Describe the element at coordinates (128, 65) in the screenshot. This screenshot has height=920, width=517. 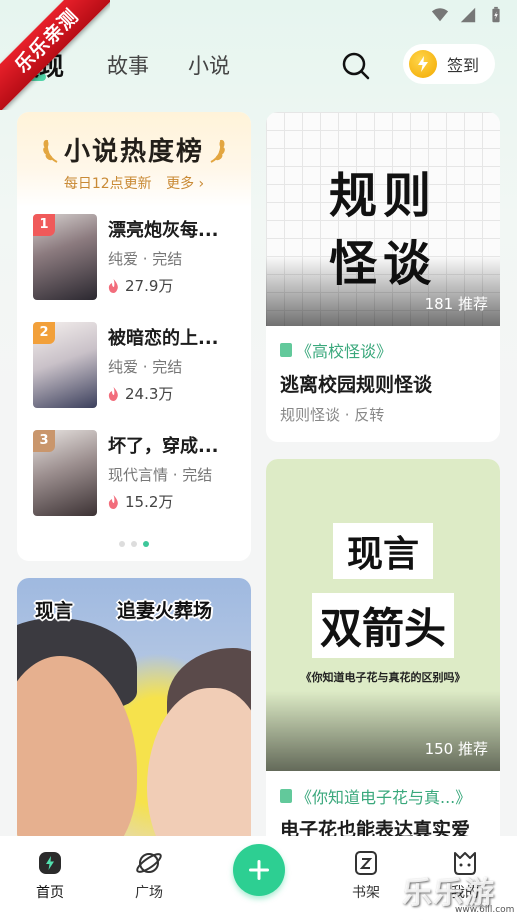
I see `tab-story: 故事` at that location.